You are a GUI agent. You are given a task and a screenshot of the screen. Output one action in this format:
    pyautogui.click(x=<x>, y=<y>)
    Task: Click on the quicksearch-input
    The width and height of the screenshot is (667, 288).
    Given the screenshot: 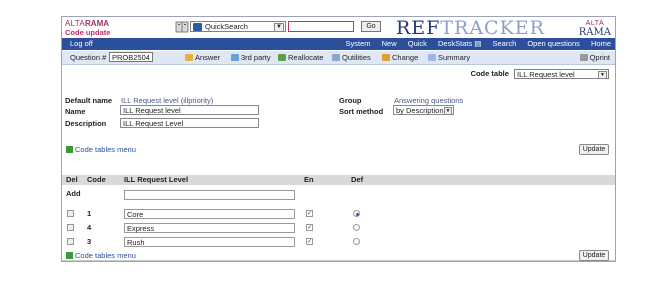 What is the action you would take?
    pyautogui.click(x=321, y=26)
    